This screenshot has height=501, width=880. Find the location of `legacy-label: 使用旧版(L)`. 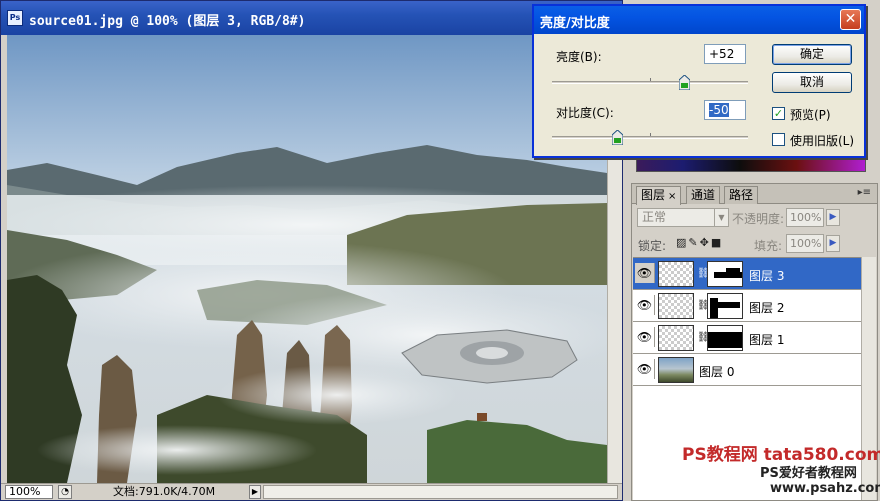

legacy-label: 使用旧版(L) is located at coordinates (822, 141).